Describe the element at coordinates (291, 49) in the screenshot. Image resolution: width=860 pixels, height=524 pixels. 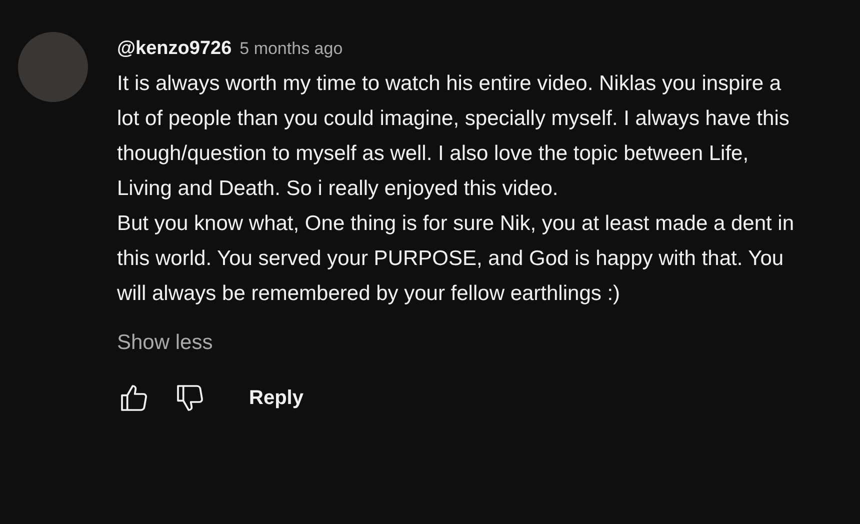
I see `comment-time: 5 months ago` at that location.